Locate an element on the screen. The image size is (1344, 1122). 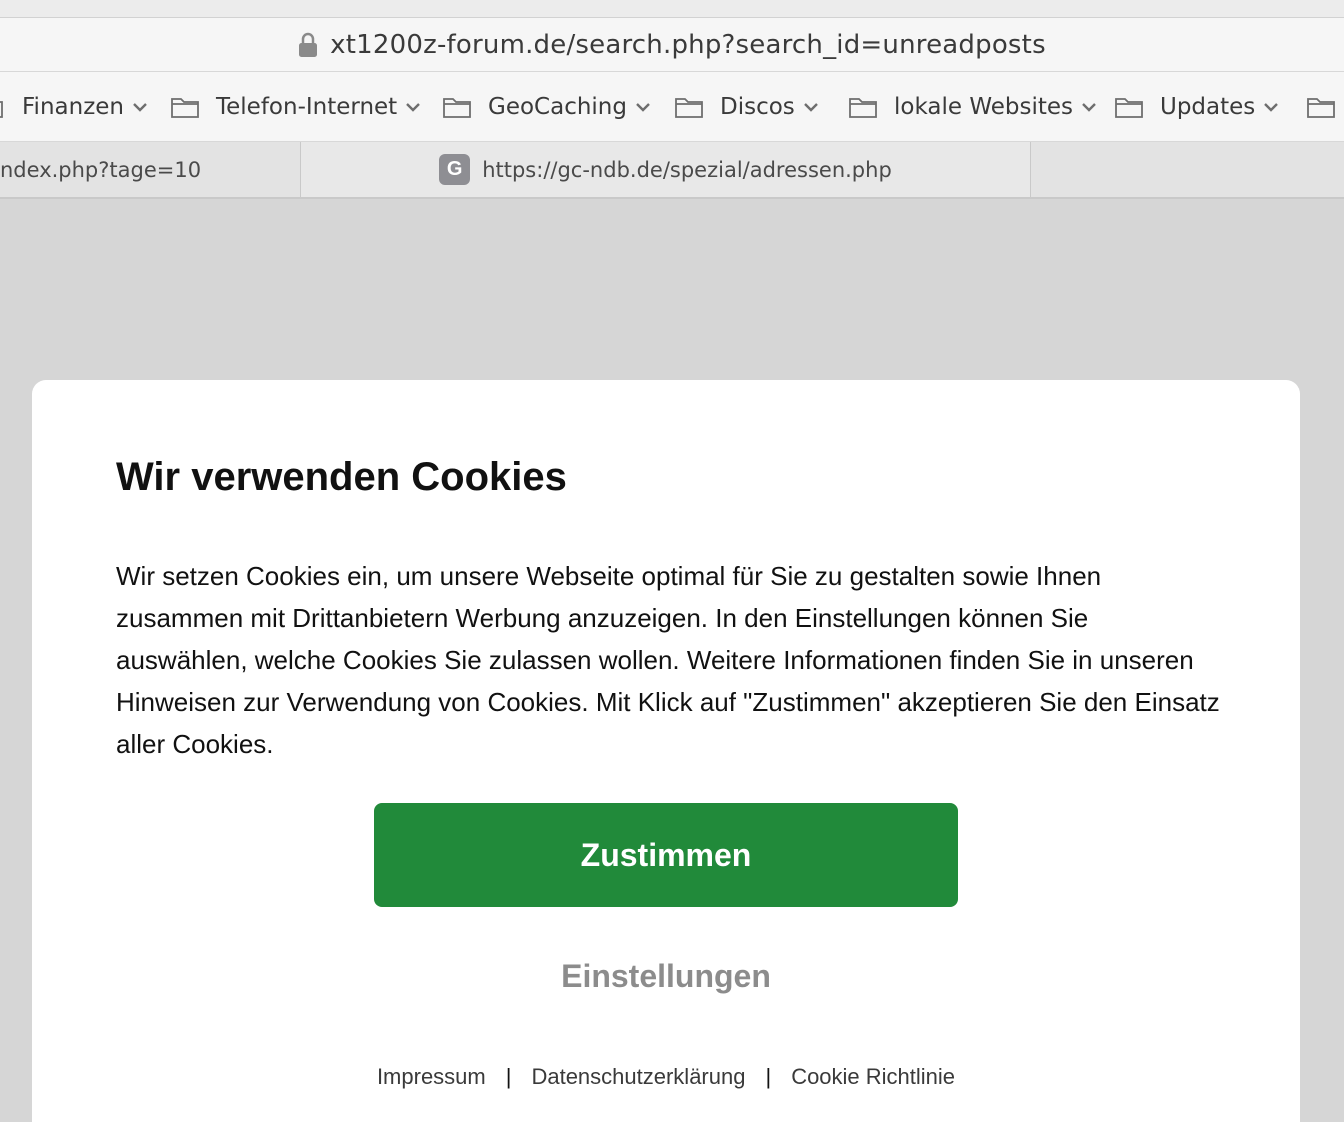
bookmark-label: Finanzen is located at coordinates (73, 107).